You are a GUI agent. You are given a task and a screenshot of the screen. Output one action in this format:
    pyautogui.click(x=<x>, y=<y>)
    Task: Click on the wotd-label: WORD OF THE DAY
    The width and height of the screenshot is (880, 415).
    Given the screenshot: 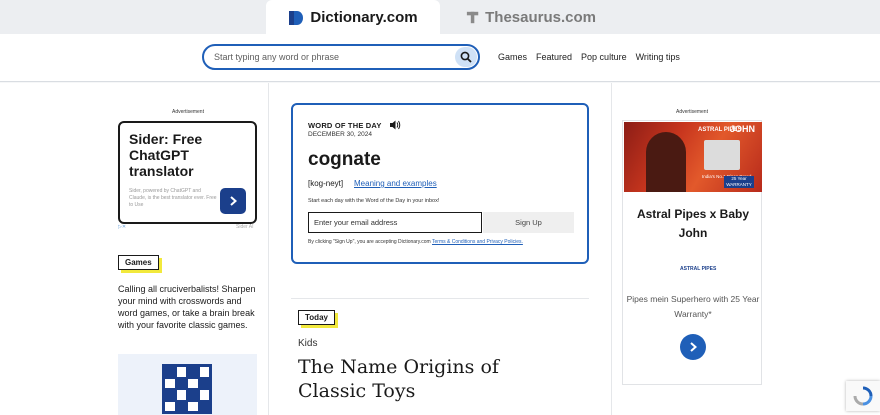 What is the action you would take?
    pyautogui.click(x=345, y=125)
    